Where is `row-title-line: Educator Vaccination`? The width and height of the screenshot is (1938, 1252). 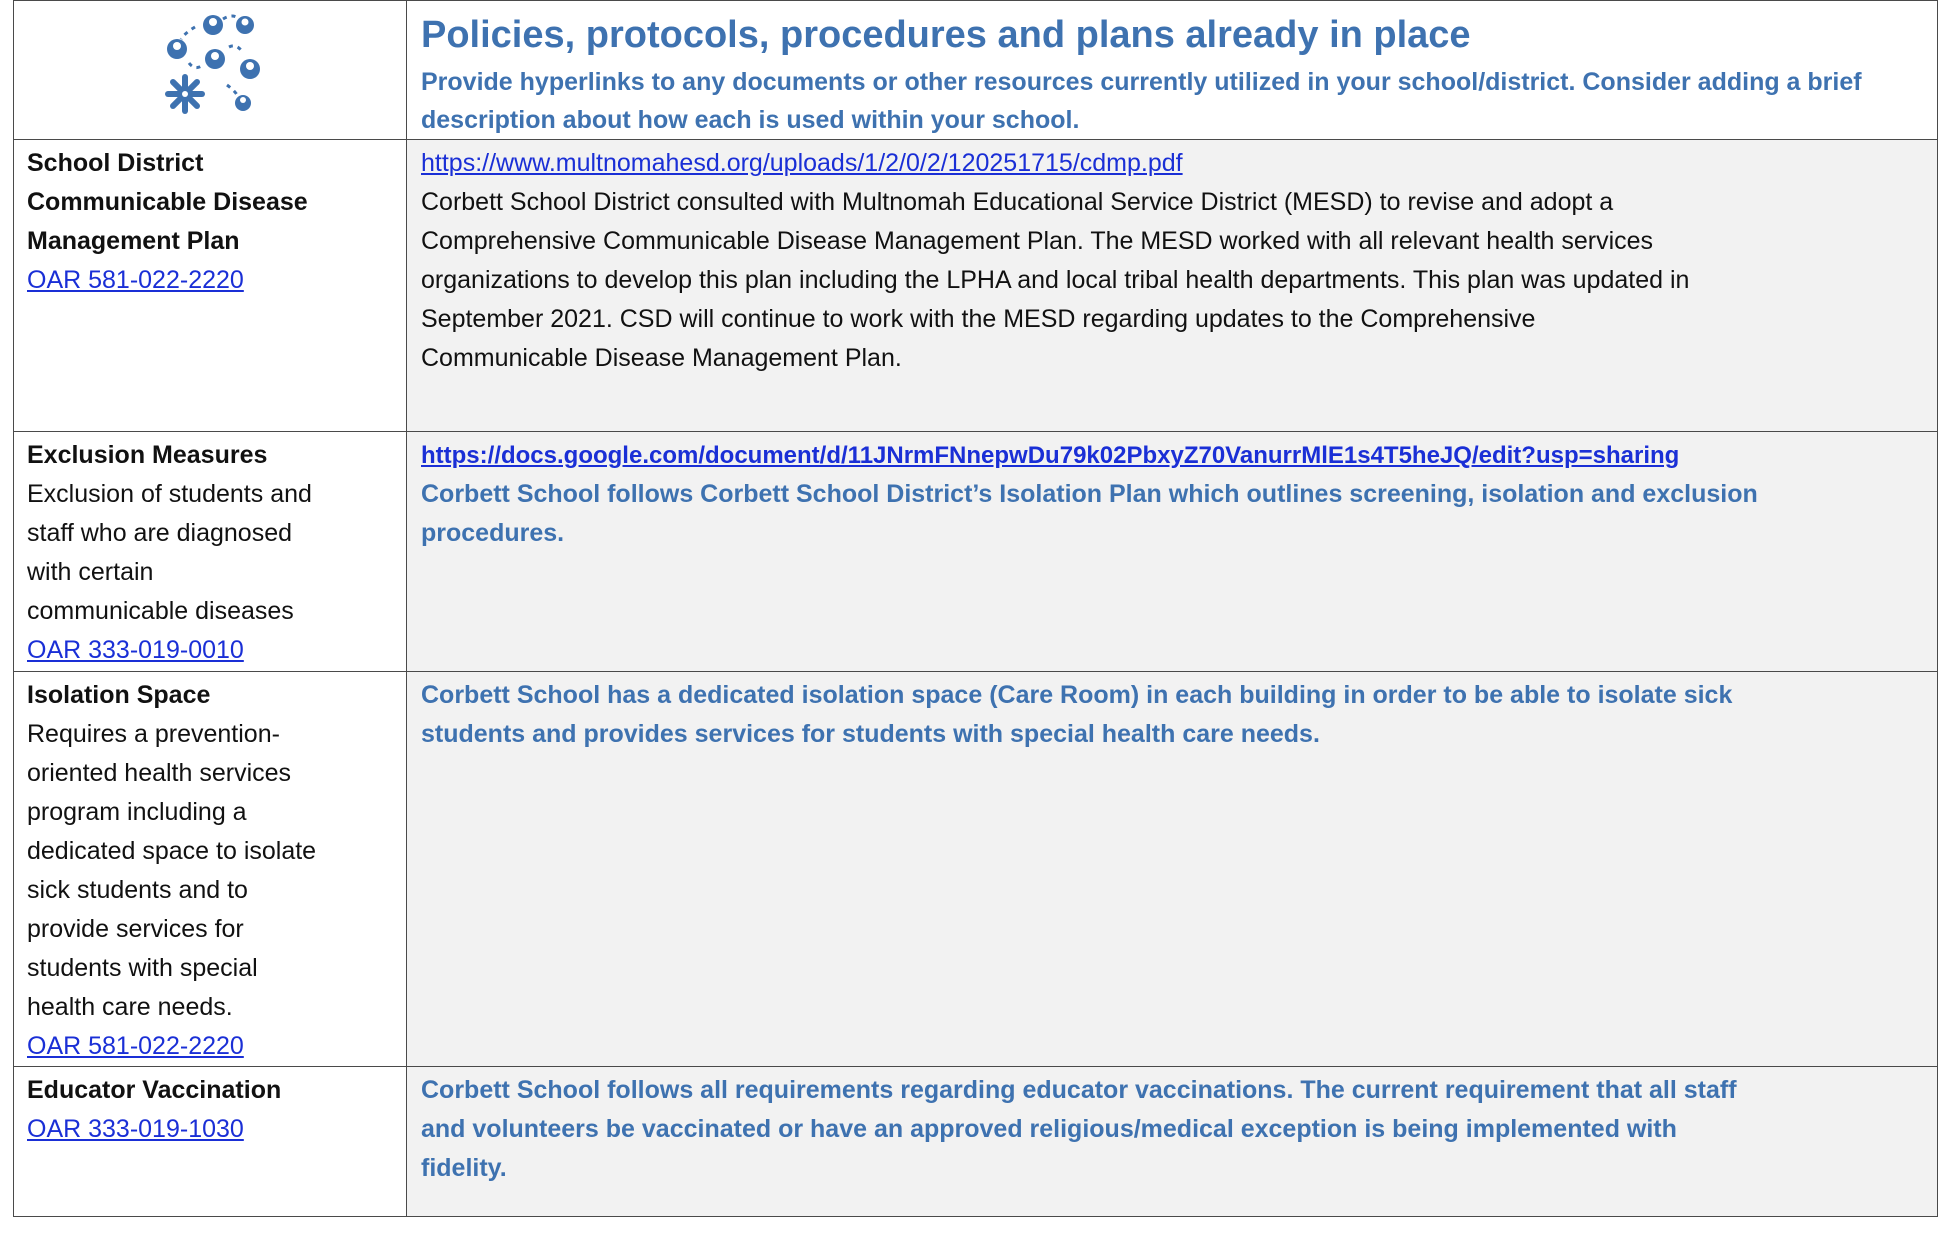
row-title-line: Educator Vaccination is located at coordinates (154, 1090).